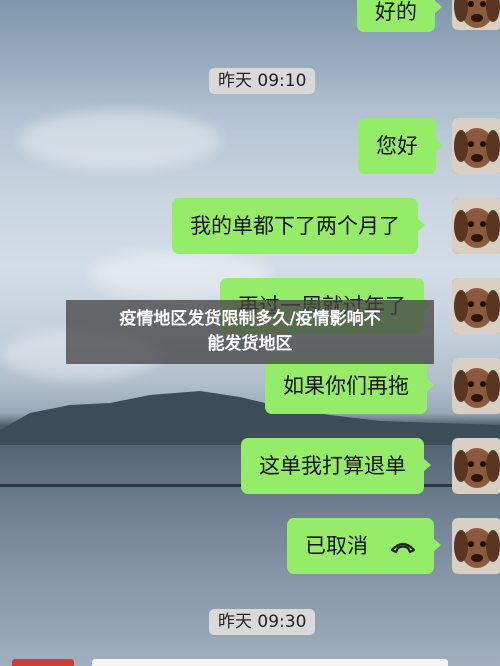  Describe the element at coordinates (250, 344) in the screenshot. I see `overlay-title-line: 能发货地区` at that location.